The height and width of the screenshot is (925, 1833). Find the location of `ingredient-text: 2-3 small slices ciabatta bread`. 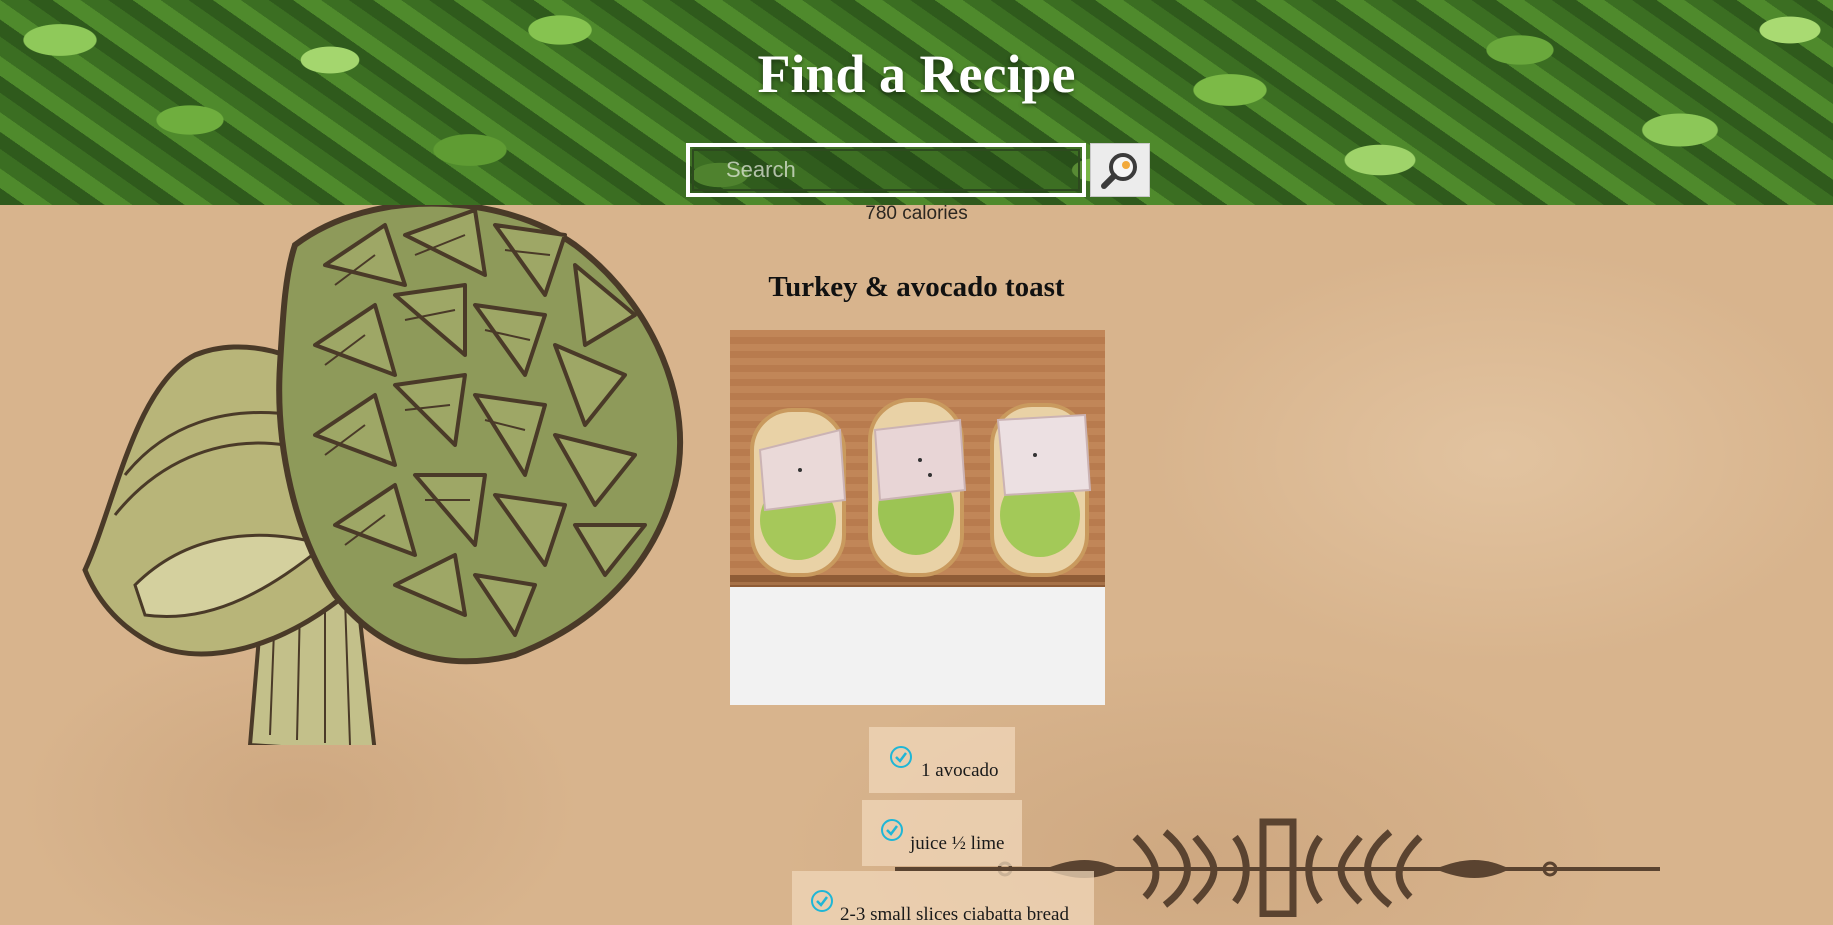

ingredient-text: 2-3 small slices ciabatta bread is located at coordinates (954, 914).